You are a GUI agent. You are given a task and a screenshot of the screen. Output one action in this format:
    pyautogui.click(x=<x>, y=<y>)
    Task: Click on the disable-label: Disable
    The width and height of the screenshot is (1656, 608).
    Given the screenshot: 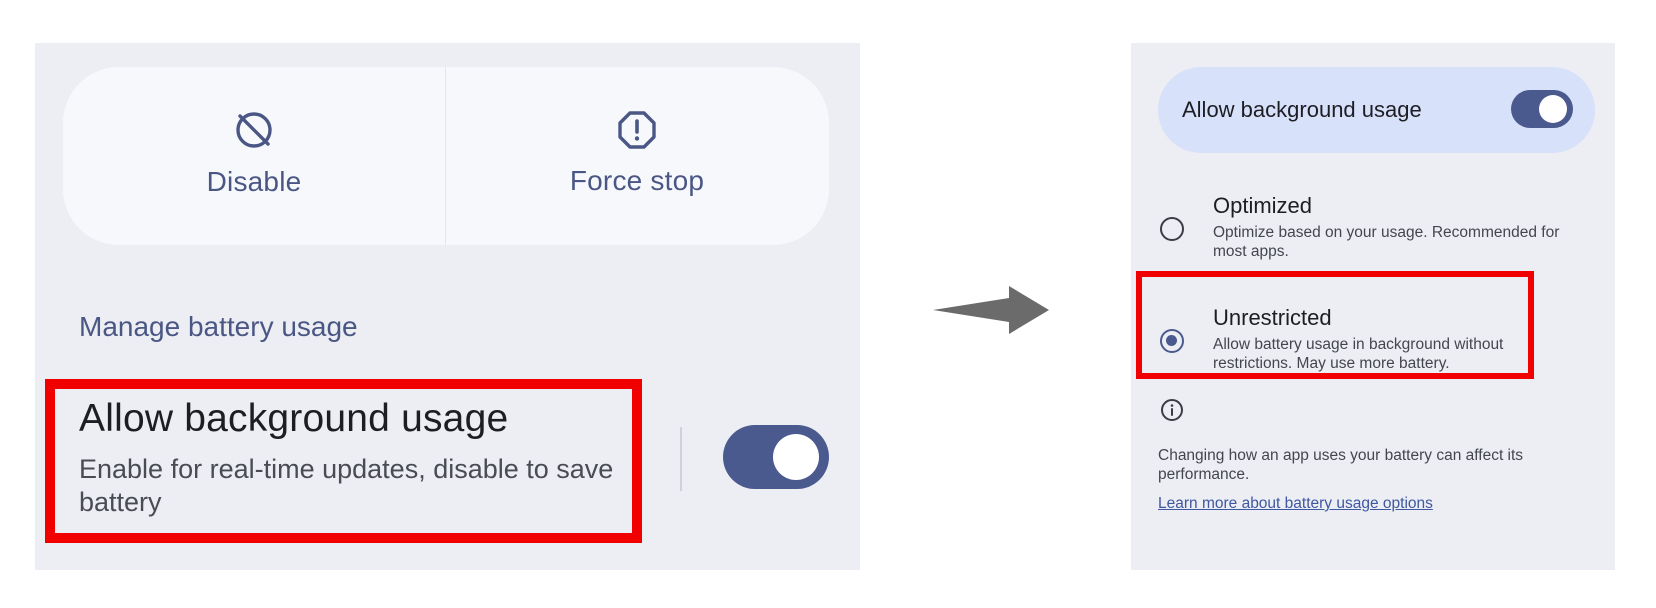 What is the action you would take?
    pyautogui.click(x=254, y=181)
    